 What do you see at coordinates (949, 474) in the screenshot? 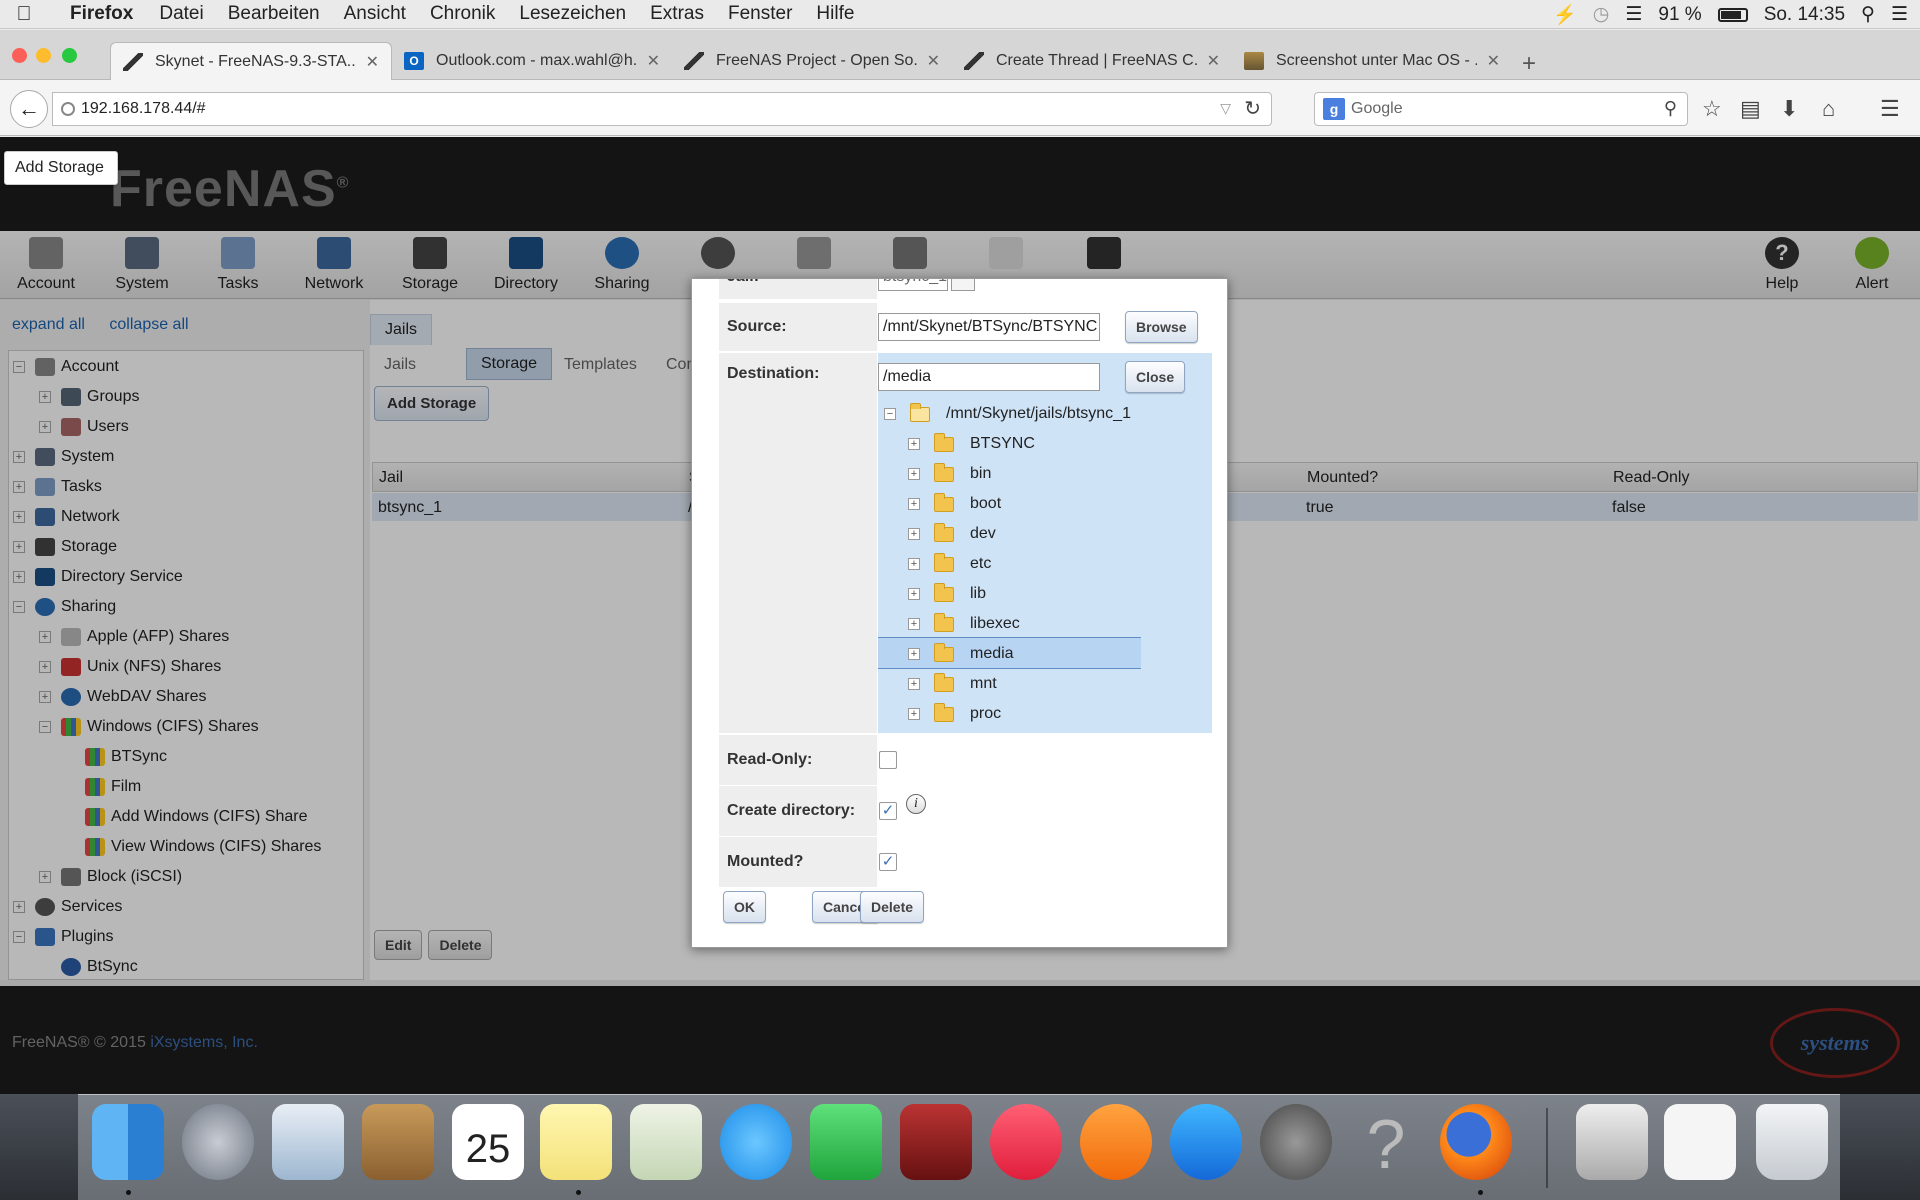
I see `tree-node-bin: + bin` at bounding box center [949, 474].